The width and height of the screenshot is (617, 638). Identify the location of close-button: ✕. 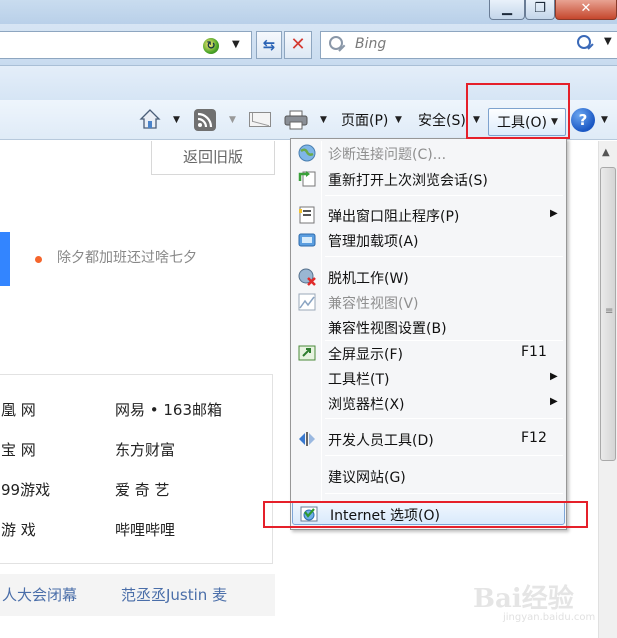
(586, 10).